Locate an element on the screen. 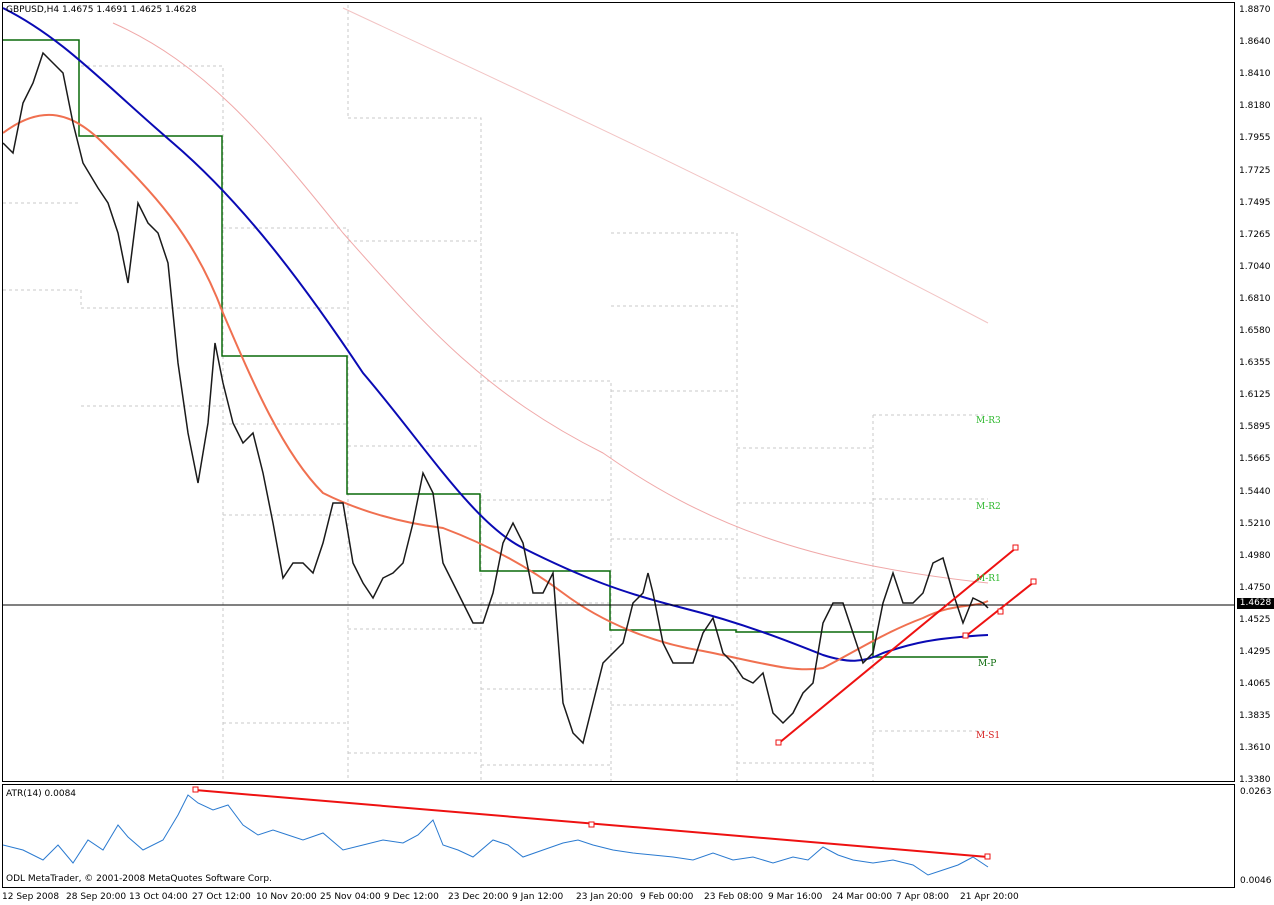 This screenshot has width=1274, height=905. time-tick: 25 Nov 04:00 is located at coordinates (350, 897).